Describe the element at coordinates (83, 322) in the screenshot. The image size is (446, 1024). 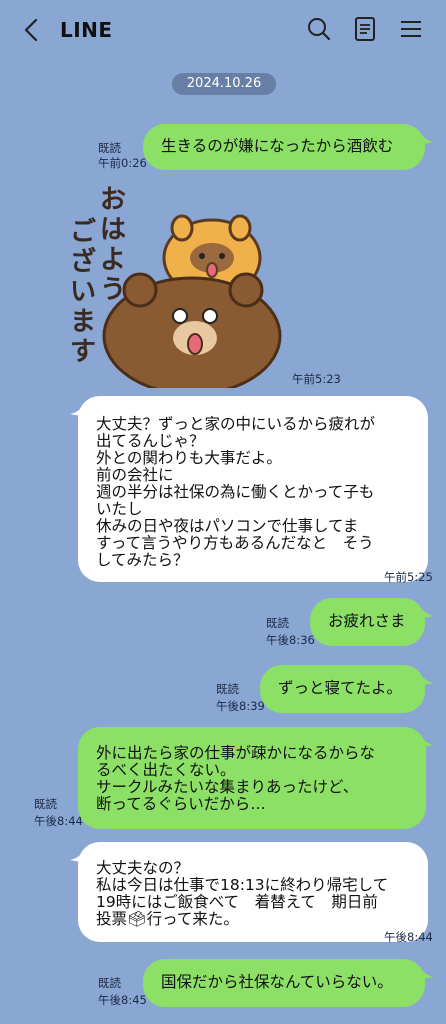
I see `svg-text: ま` at that location.